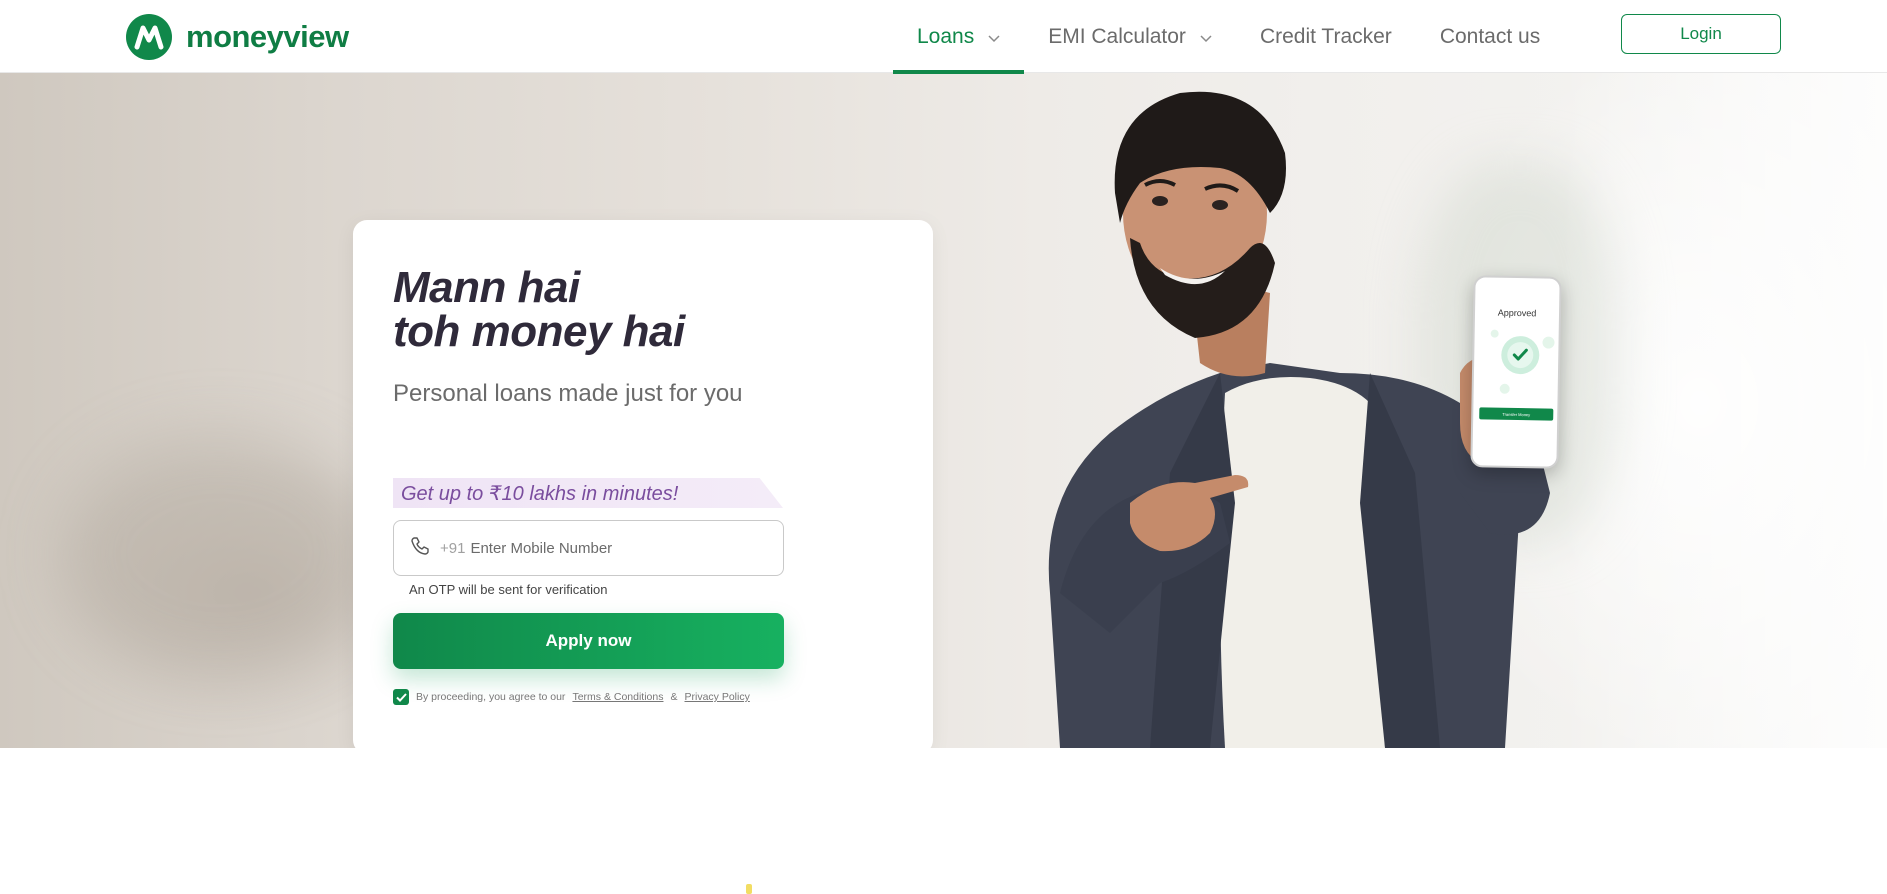  Describe the element at coordinates (610, 548) in the screenshot. I see `mobile-number-input` at that location.